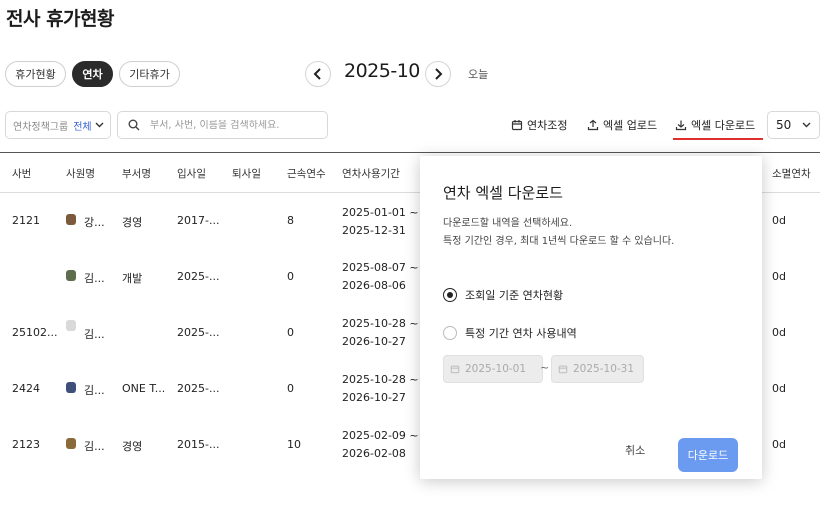  Describe the element at coordinates (718, 139) in the screenshot. I see `active-tool-underline` at that location.